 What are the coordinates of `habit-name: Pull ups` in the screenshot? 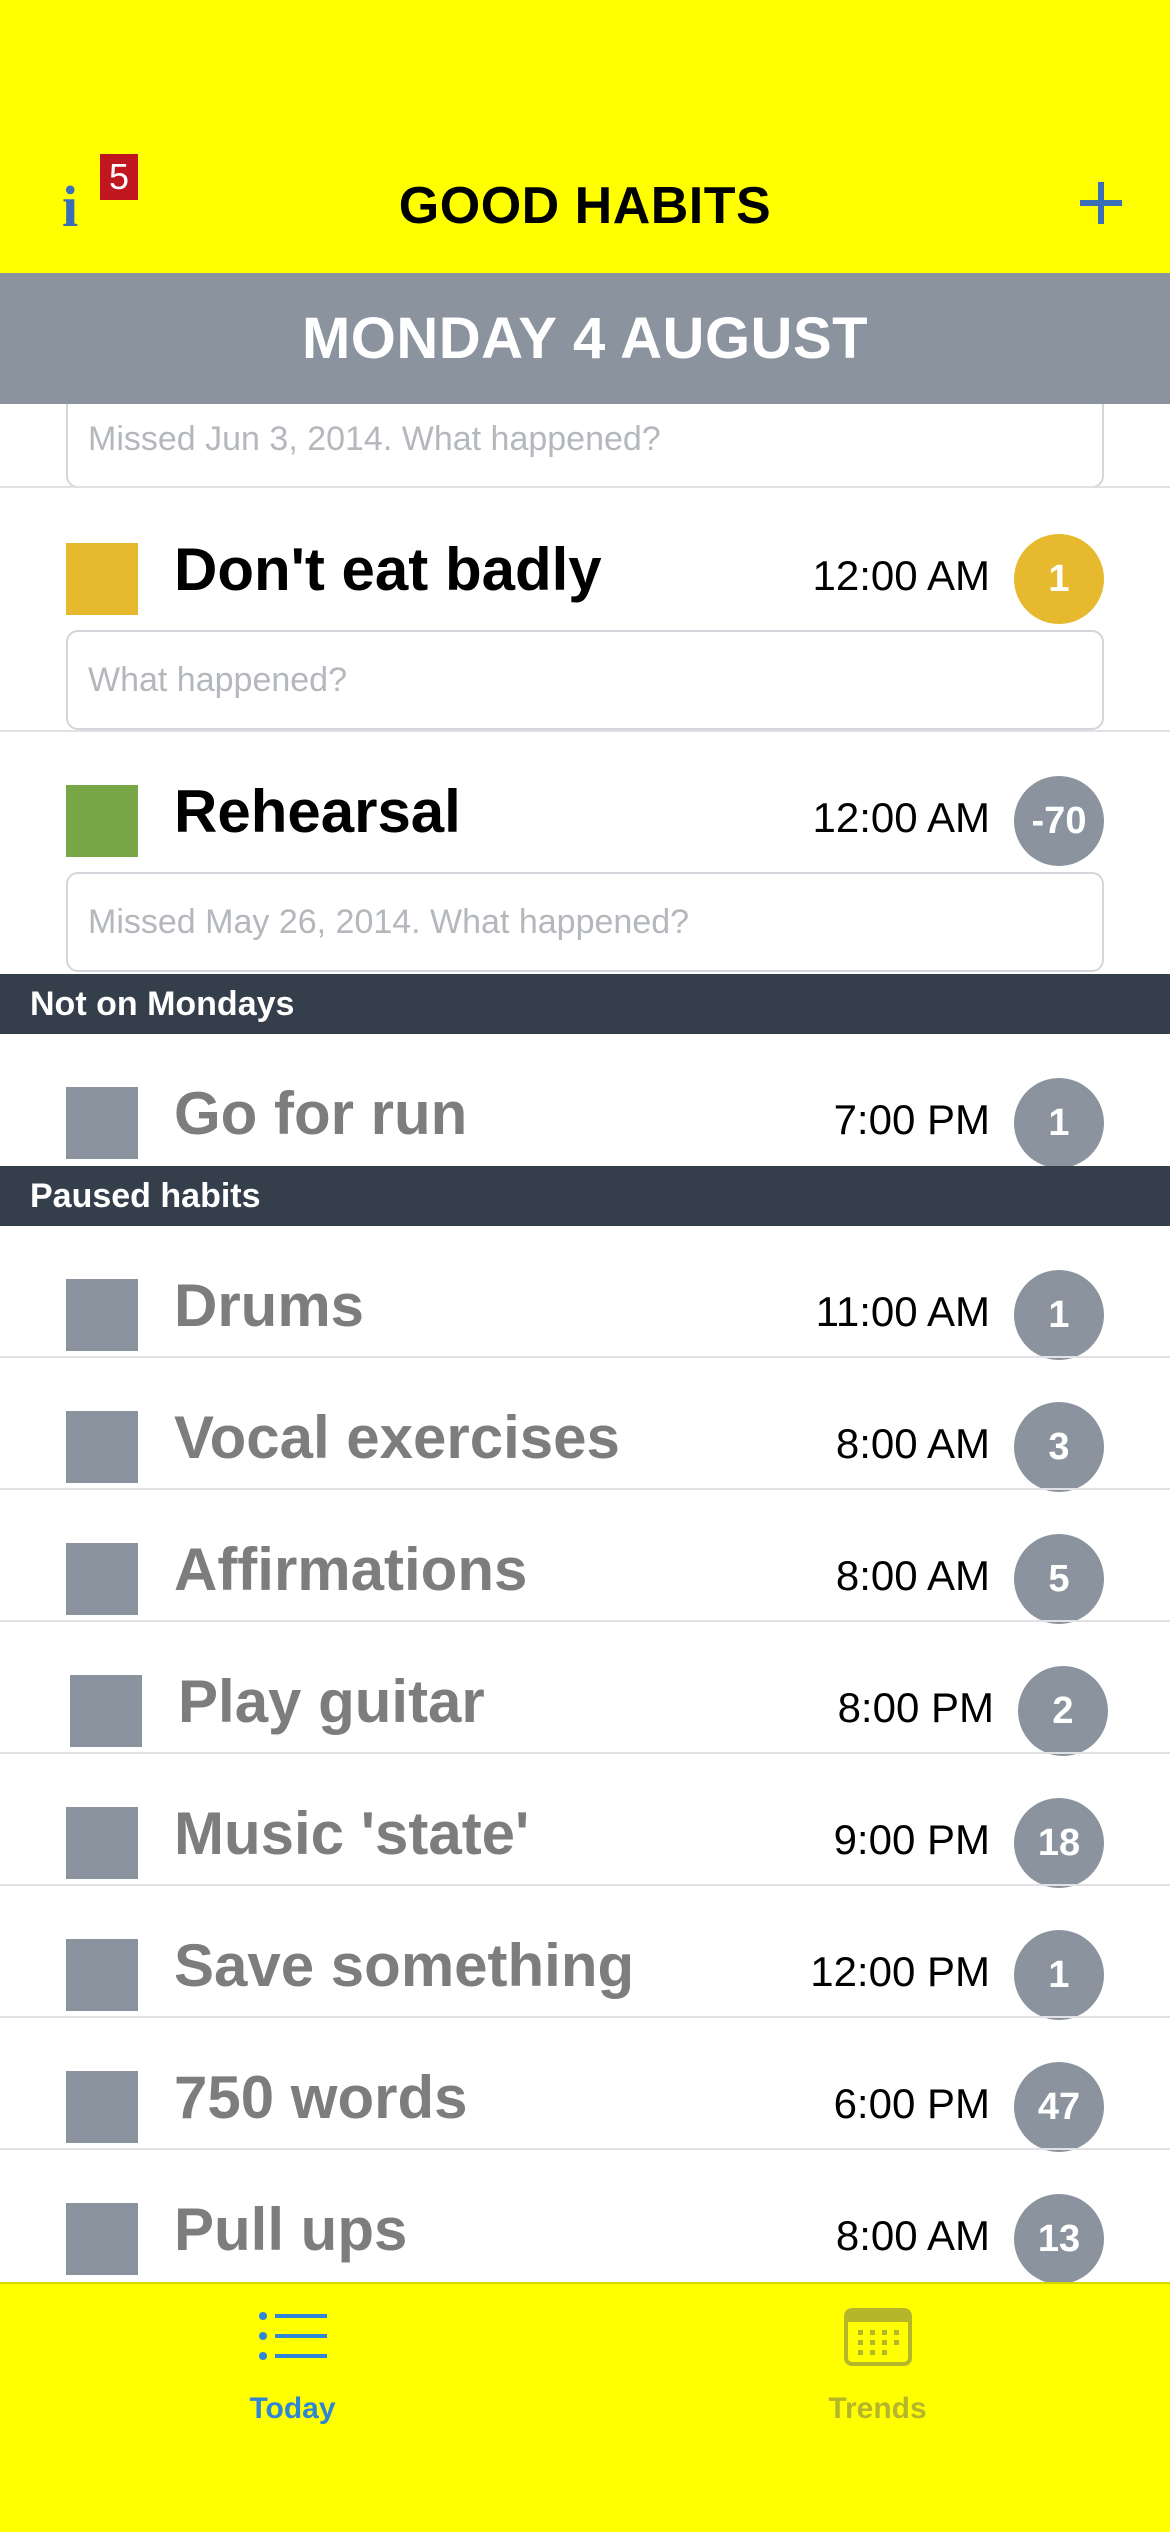 It's located at (291, 2229).